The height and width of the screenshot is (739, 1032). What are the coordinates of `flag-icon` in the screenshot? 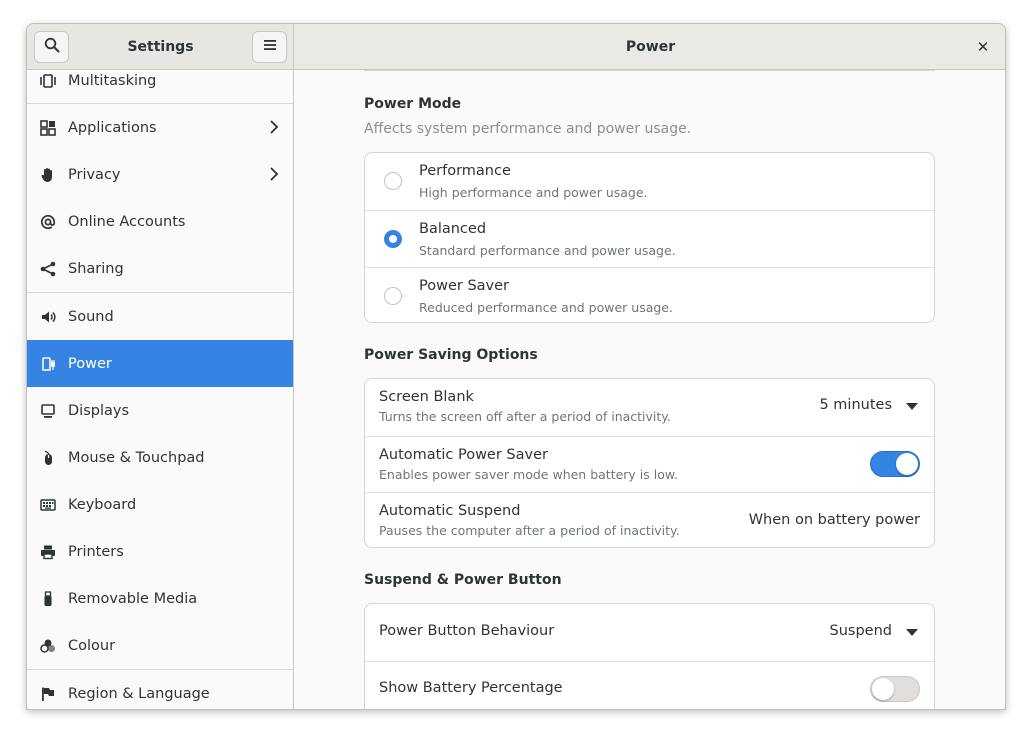 It's located at (48, 694).